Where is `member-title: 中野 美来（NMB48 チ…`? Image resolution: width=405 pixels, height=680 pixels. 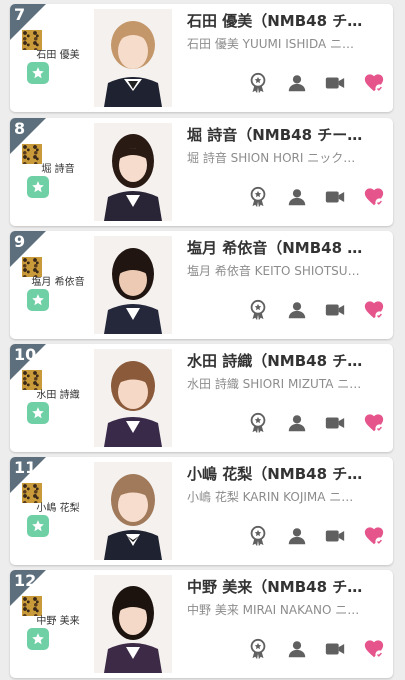
member-title: 中野 美来（NMB48 チ… is located at coordinates (287, 586).